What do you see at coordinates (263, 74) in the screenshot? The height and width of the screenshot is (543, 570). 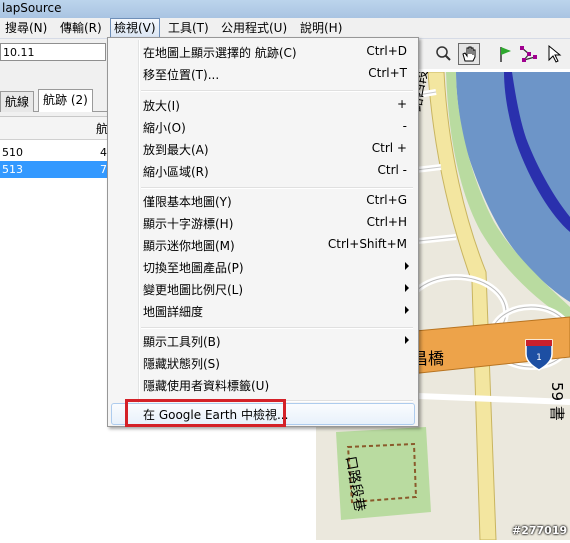 I see `menu-item-goto: 移至位置(T)... Ctrl+T` at bounding box center [263, 74].